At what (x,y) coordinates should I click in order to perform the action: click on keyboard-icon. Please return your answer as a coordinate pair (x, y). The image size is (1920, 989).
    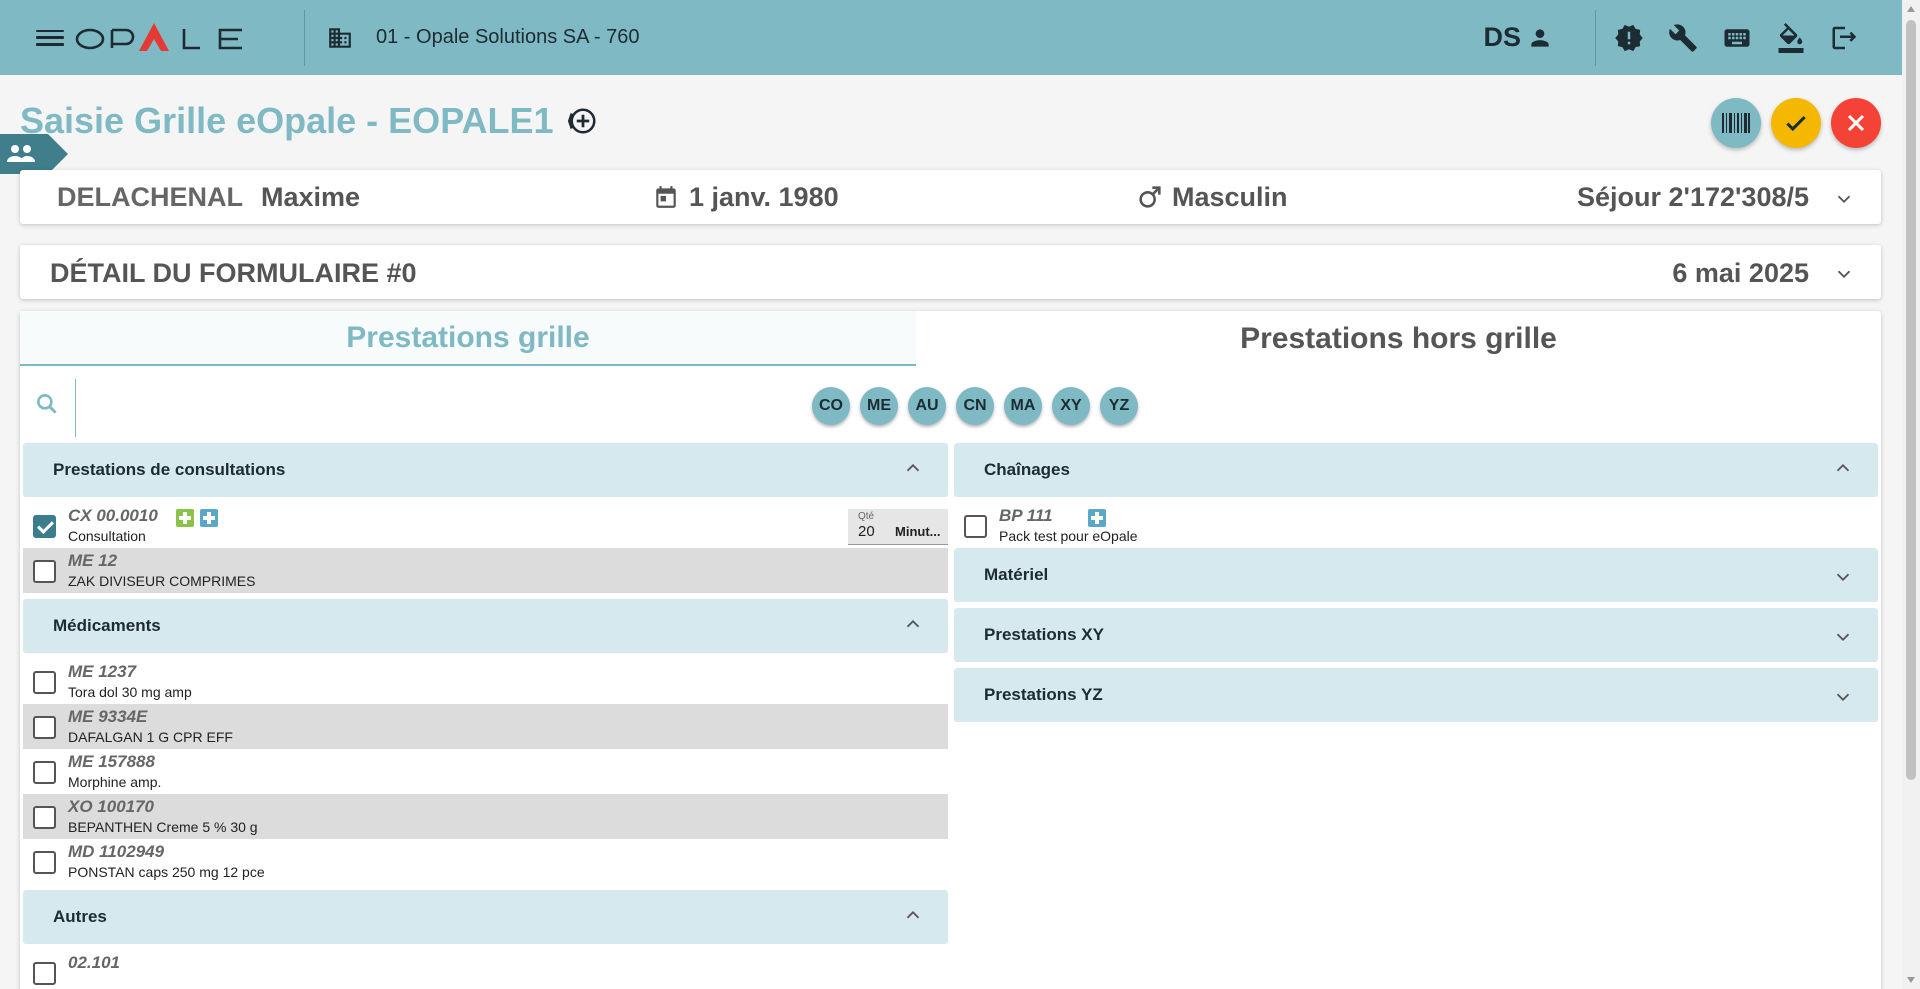
    Looking at the image, I should click on (1737, 38).